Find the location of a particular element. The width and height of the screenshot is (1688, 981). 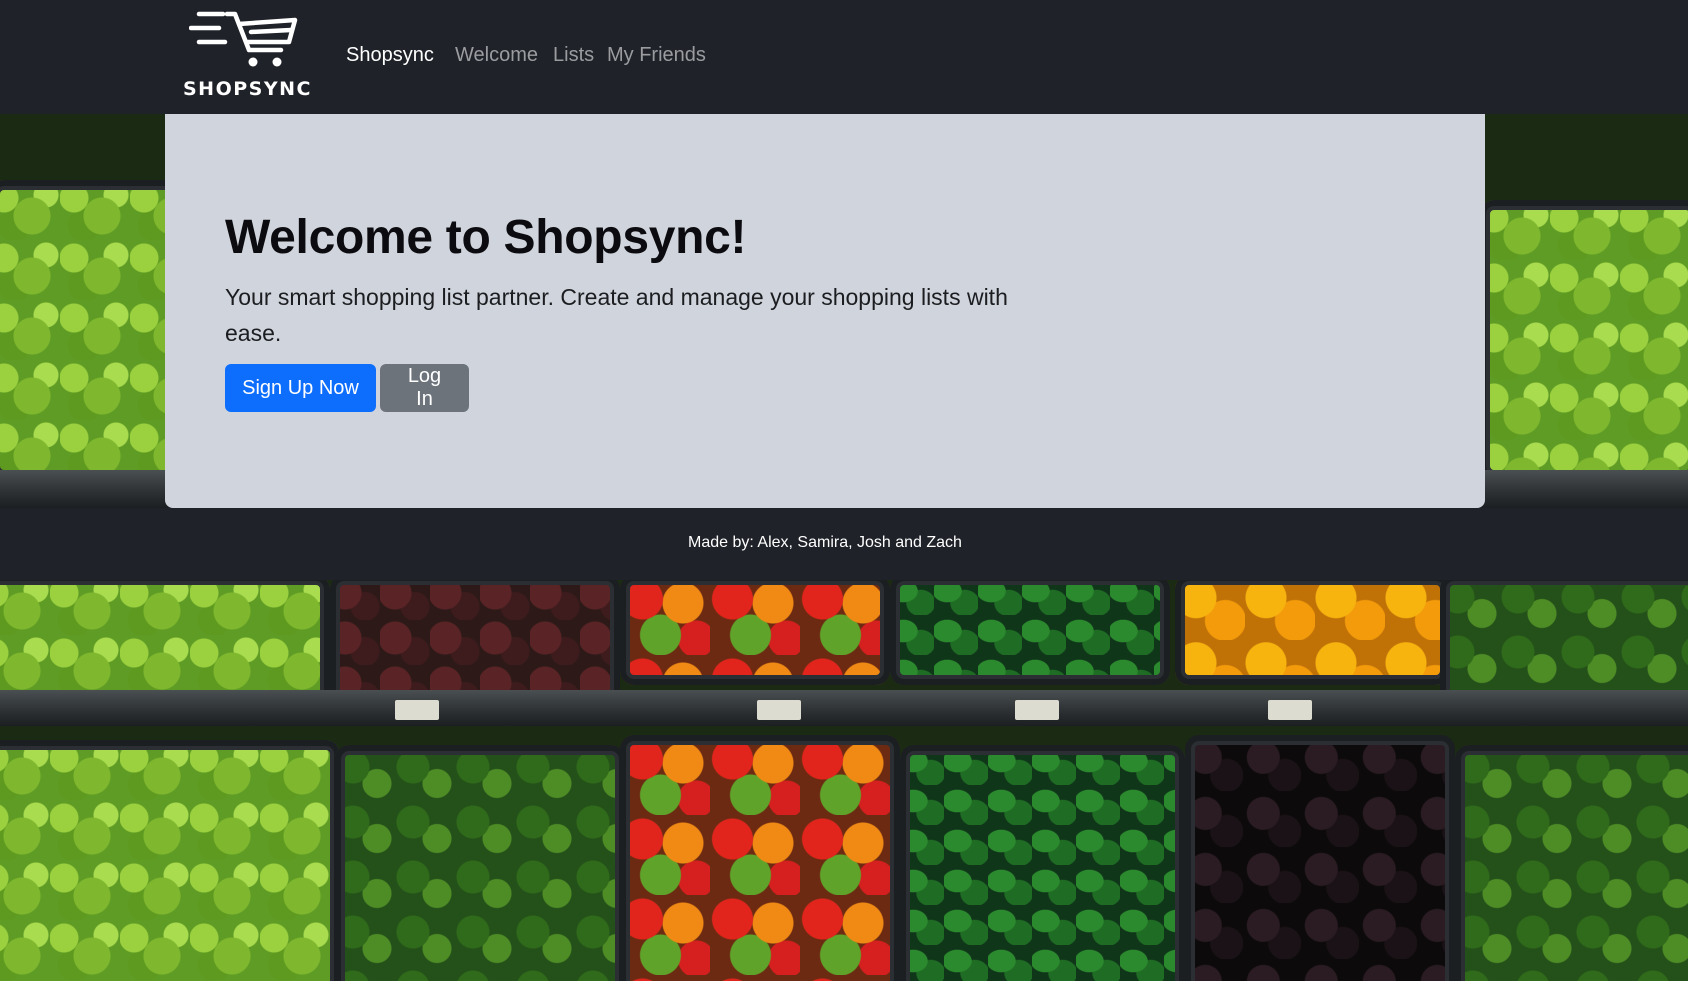

nav-link-my-friends: My Friends is located at coordinates (656, 55).